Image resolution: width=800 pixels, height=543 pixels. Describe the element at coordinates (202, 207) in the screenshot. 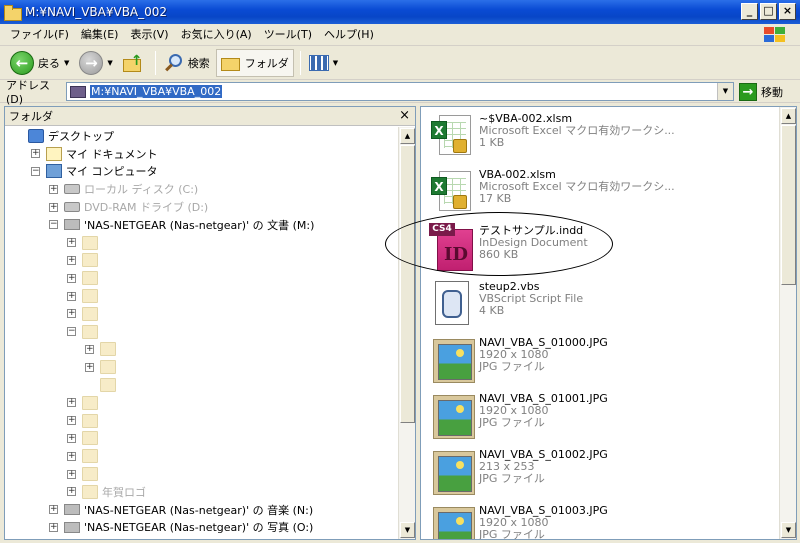

I see `tree-item: + DVD-RAM ドライブ (D:)` at that location.